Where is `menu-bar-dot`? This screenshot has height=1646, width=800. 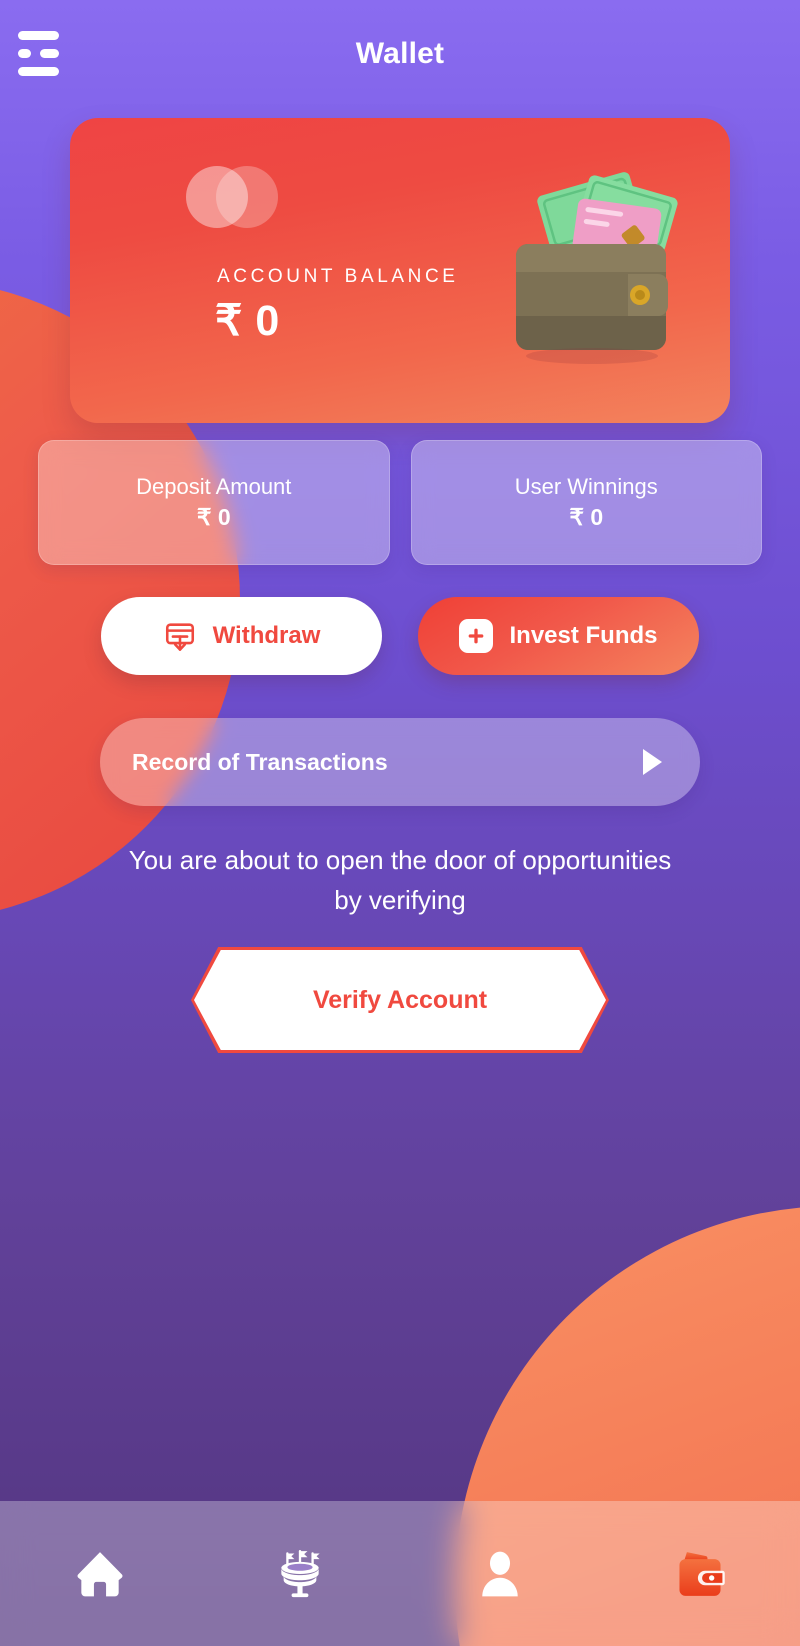 menu-bar-dot is located at coordinates (24, 53).